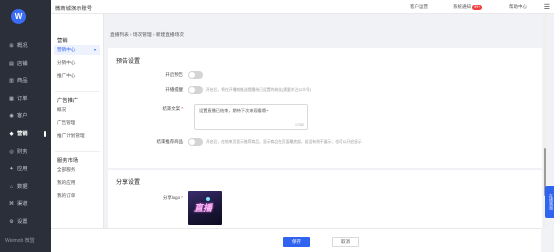 Image resolution: width=554 pixels, height=252 pixels. I want to click on top-bar: 微商城演示账号 客户运营 系统通知 99+ 帮助中心 ☰, so click(302, 7).